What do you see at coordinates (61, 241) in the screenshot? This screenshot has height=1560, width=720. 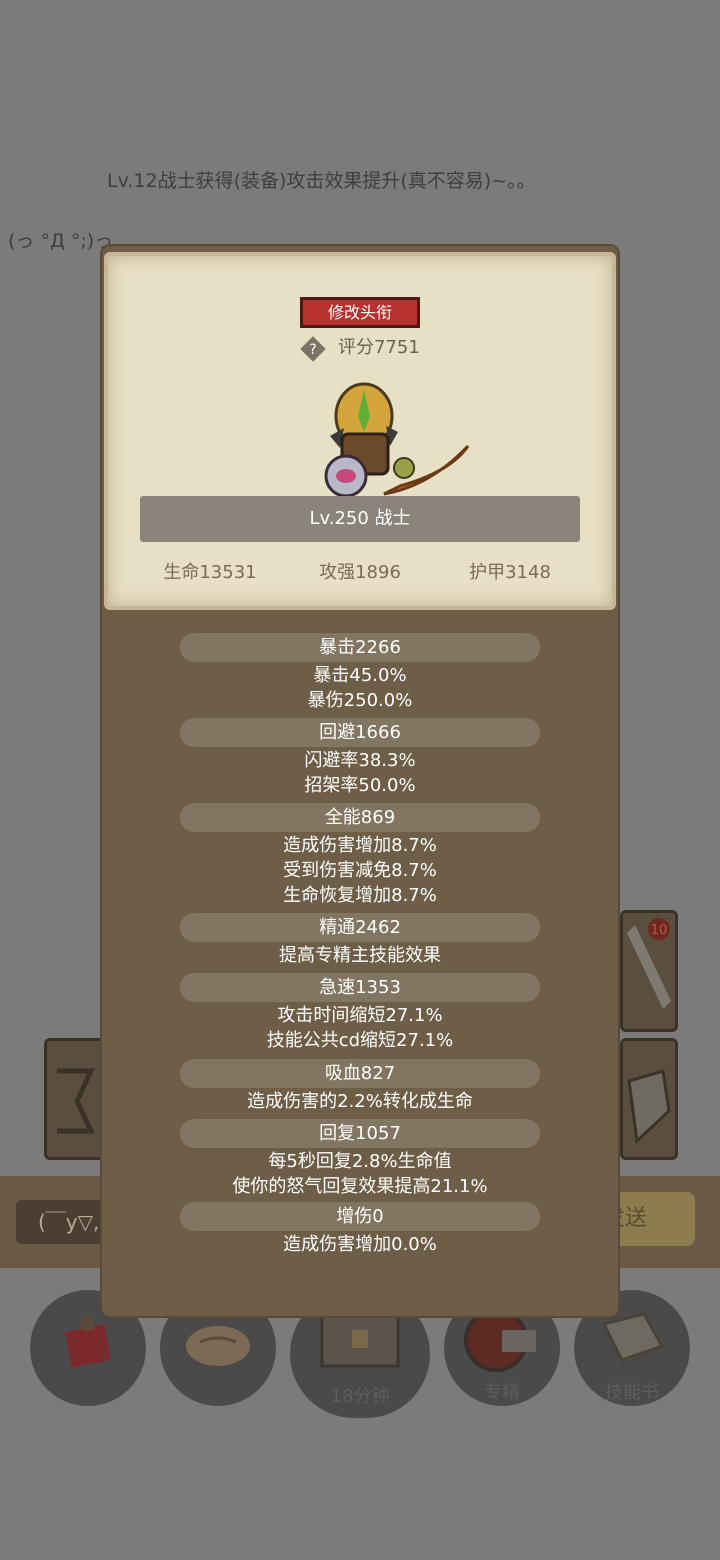 I see `chat-line: (っ °Д °;)っ` at bounding box center [61, 241].